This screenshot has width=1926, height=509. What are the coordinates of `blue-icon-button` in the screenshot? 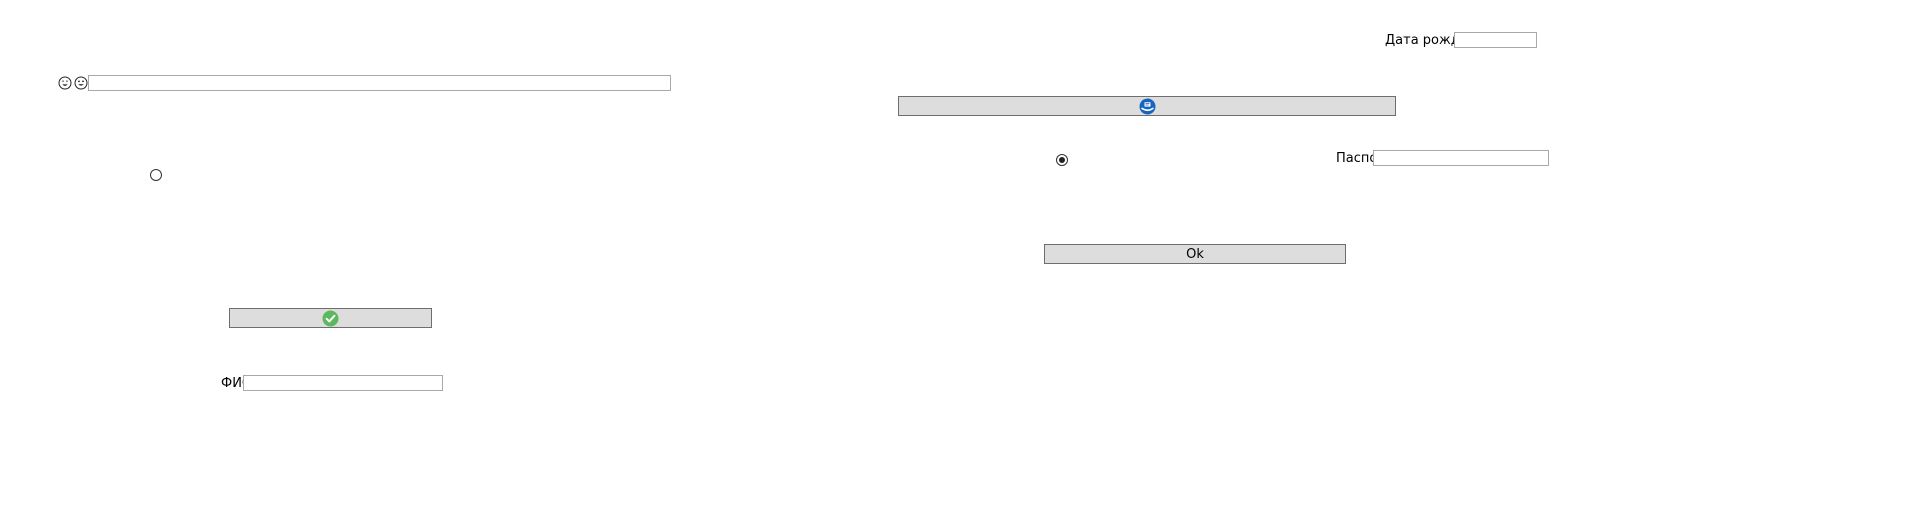 It's located at (1147, 106).